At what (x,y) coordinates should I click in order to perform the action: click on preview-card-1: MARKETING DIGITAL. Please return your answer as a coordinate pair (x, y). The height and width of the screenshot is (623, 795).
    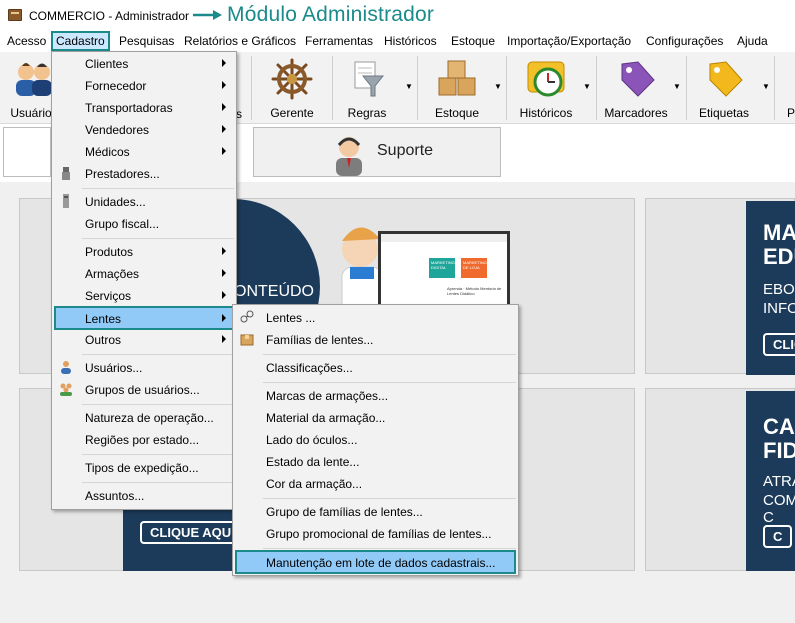
    Looking at the image, I should click on (442, 268).